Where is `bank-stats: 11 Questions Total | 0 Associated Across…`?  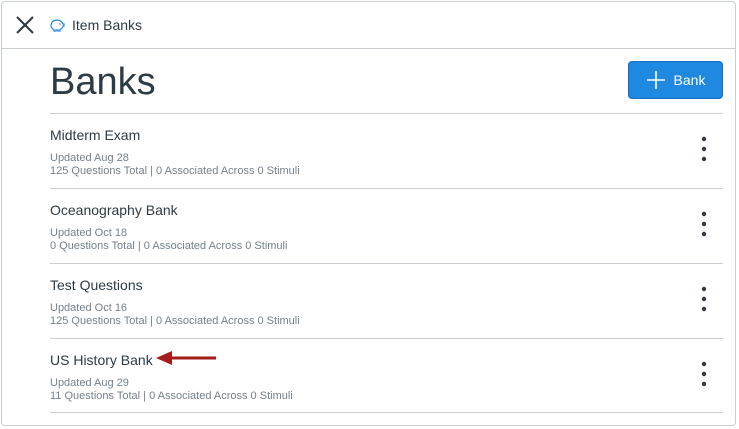
bank-stats: 11 Questions Total | 0 Associated Across… is located at coordinates (171, 396).